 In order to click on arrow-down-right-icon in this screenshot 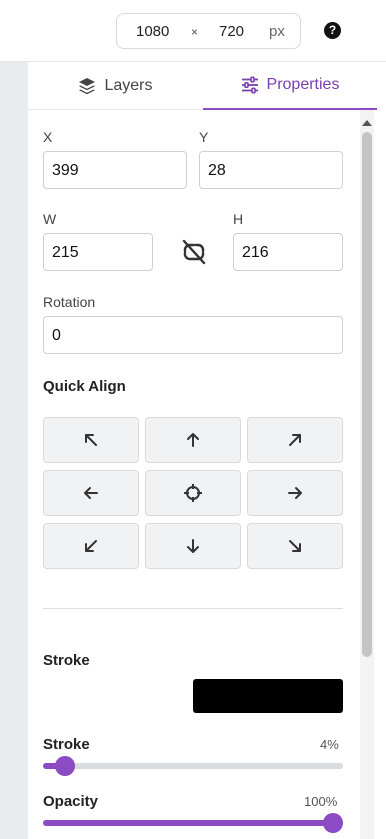, I will do `click(295, 546)`.